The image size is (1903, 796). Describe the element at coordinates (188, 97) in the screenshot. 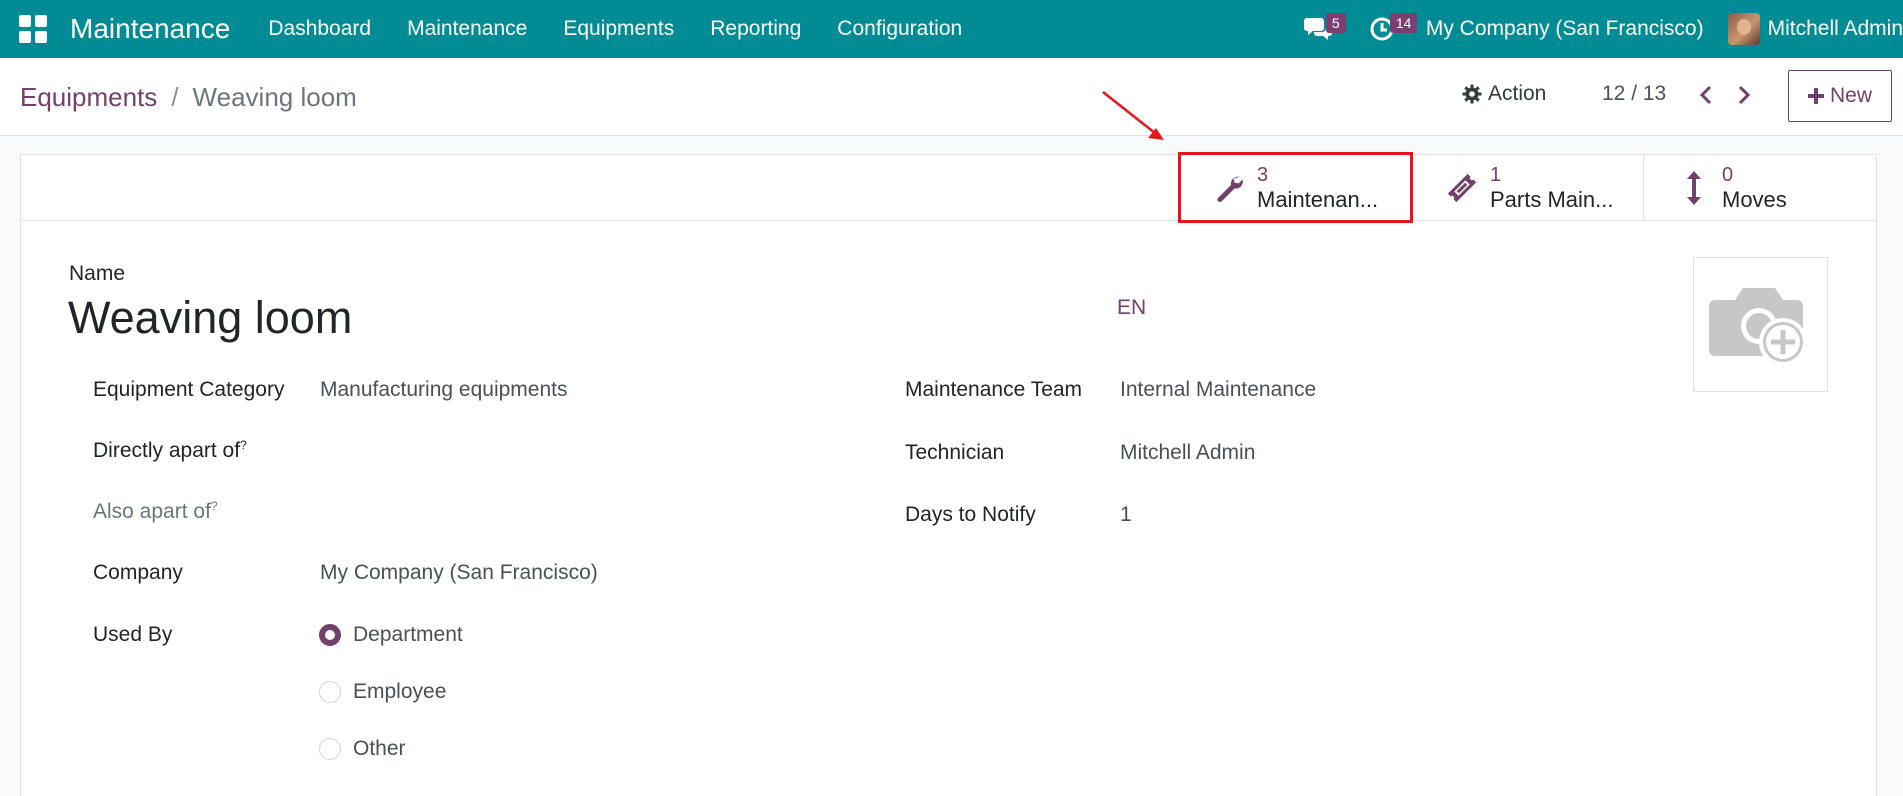

I see `breadcrumb: Equipments / Weaving loom` at that location.